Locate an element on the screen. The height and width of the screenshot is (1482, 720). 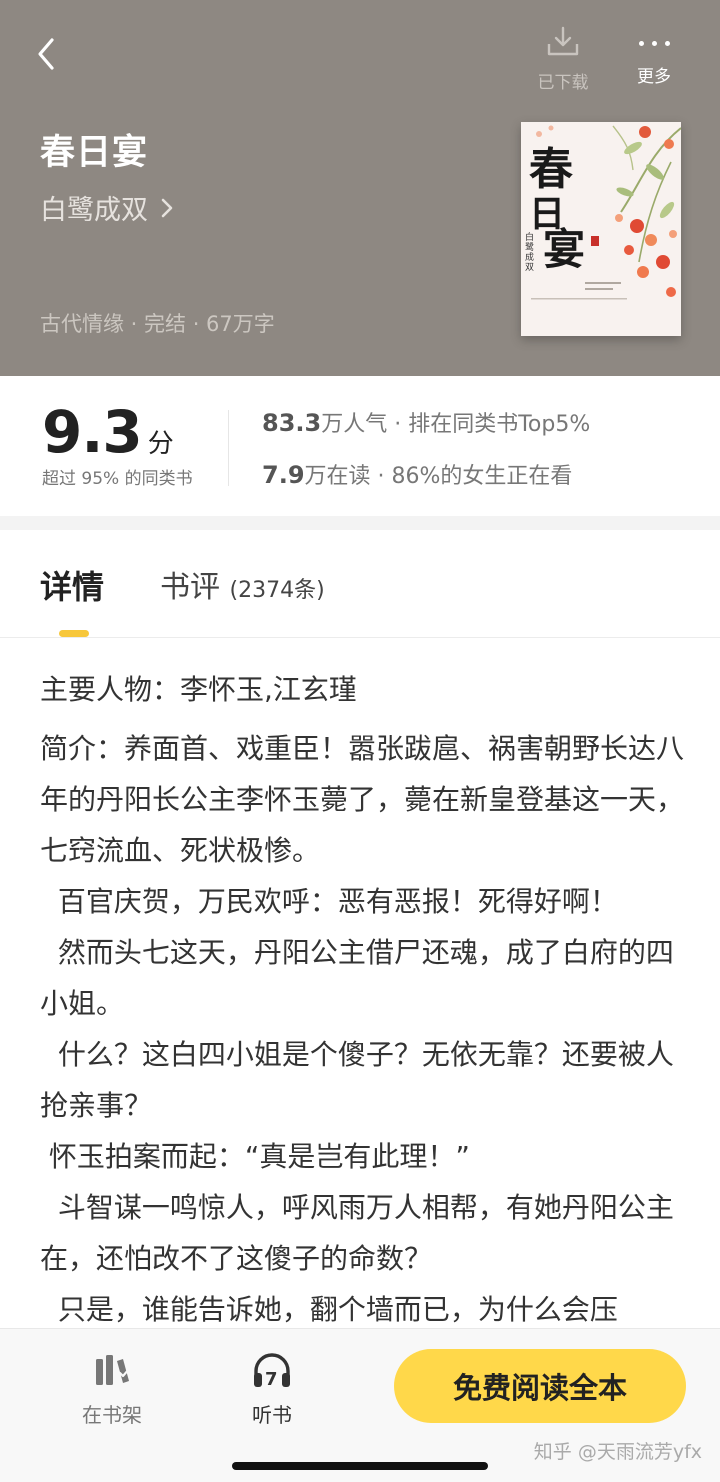
synopsis-paragraph: 然而头七这天，丹阳公主借尸还魂，成了白府的四小姐。 is located at coordinates (357, 978).